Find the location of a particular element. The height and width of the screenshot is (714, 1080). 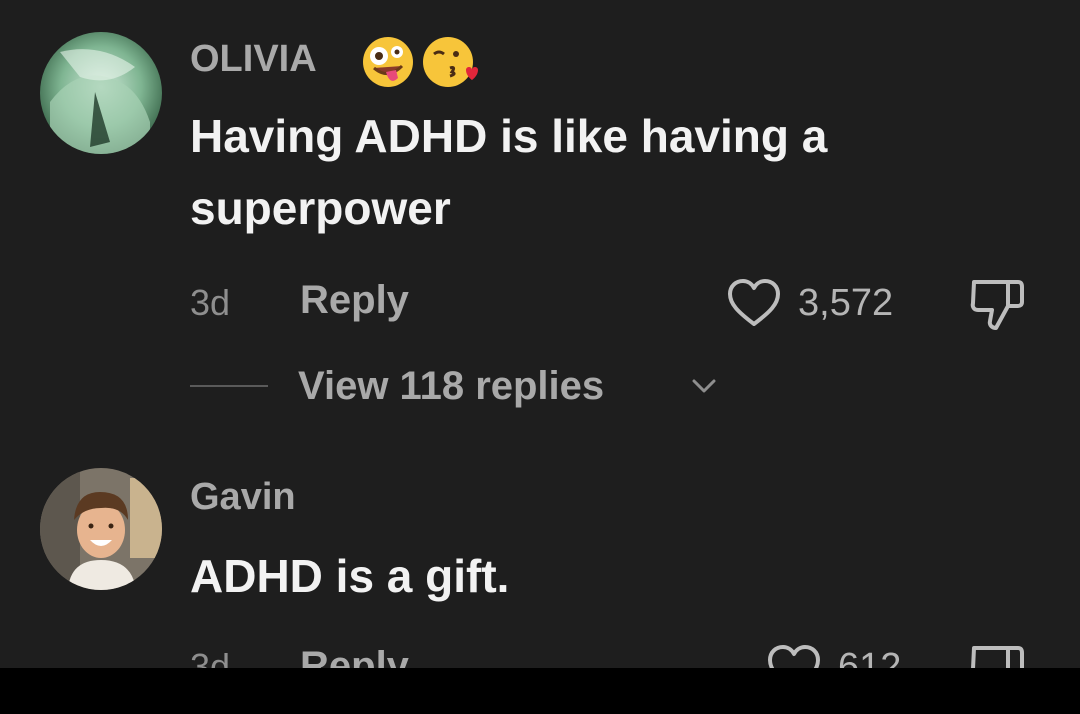

username-text: OLIVIA is located at coordinates (253, 59).